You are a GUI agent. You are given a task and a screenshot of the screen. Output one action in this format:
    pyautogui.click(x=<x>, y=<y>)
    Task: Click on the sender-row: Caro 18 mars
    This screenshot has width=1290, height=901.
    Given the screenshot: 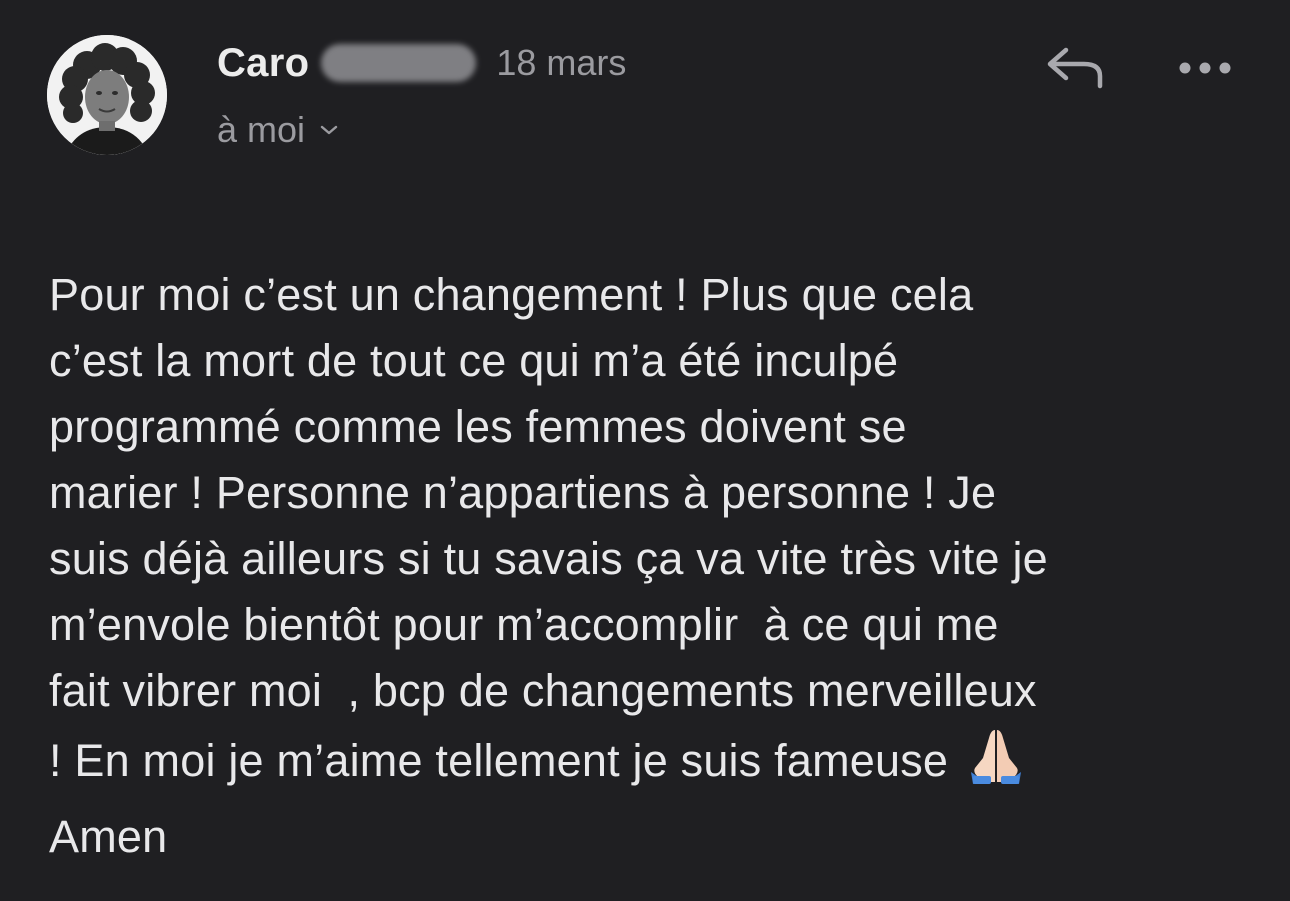 What is the action you would take?
    pyautogui.click(x=421, y=63)
    